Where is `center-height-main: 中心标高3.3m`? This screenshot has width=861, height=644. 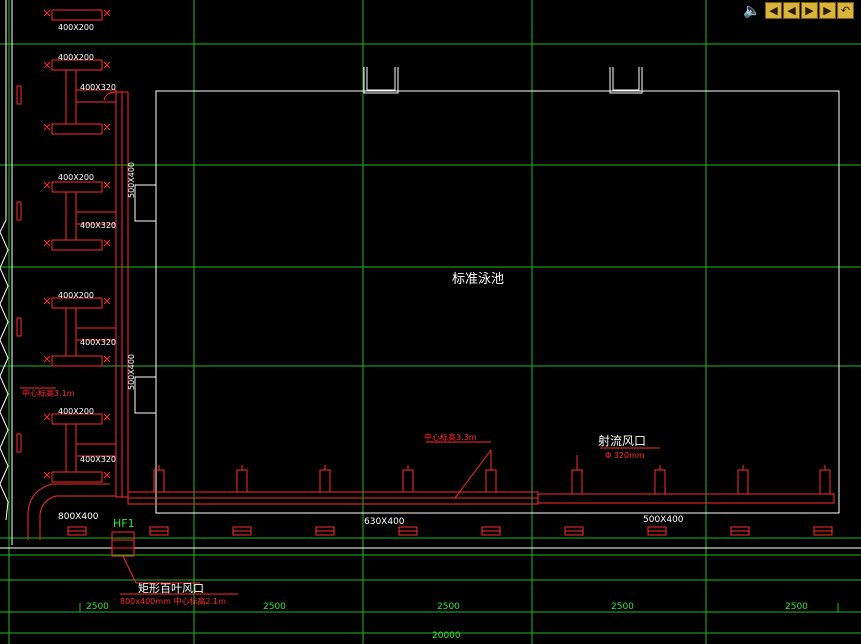
center-height-main: 中心标高3.3m is located at coordinates (450, 437).